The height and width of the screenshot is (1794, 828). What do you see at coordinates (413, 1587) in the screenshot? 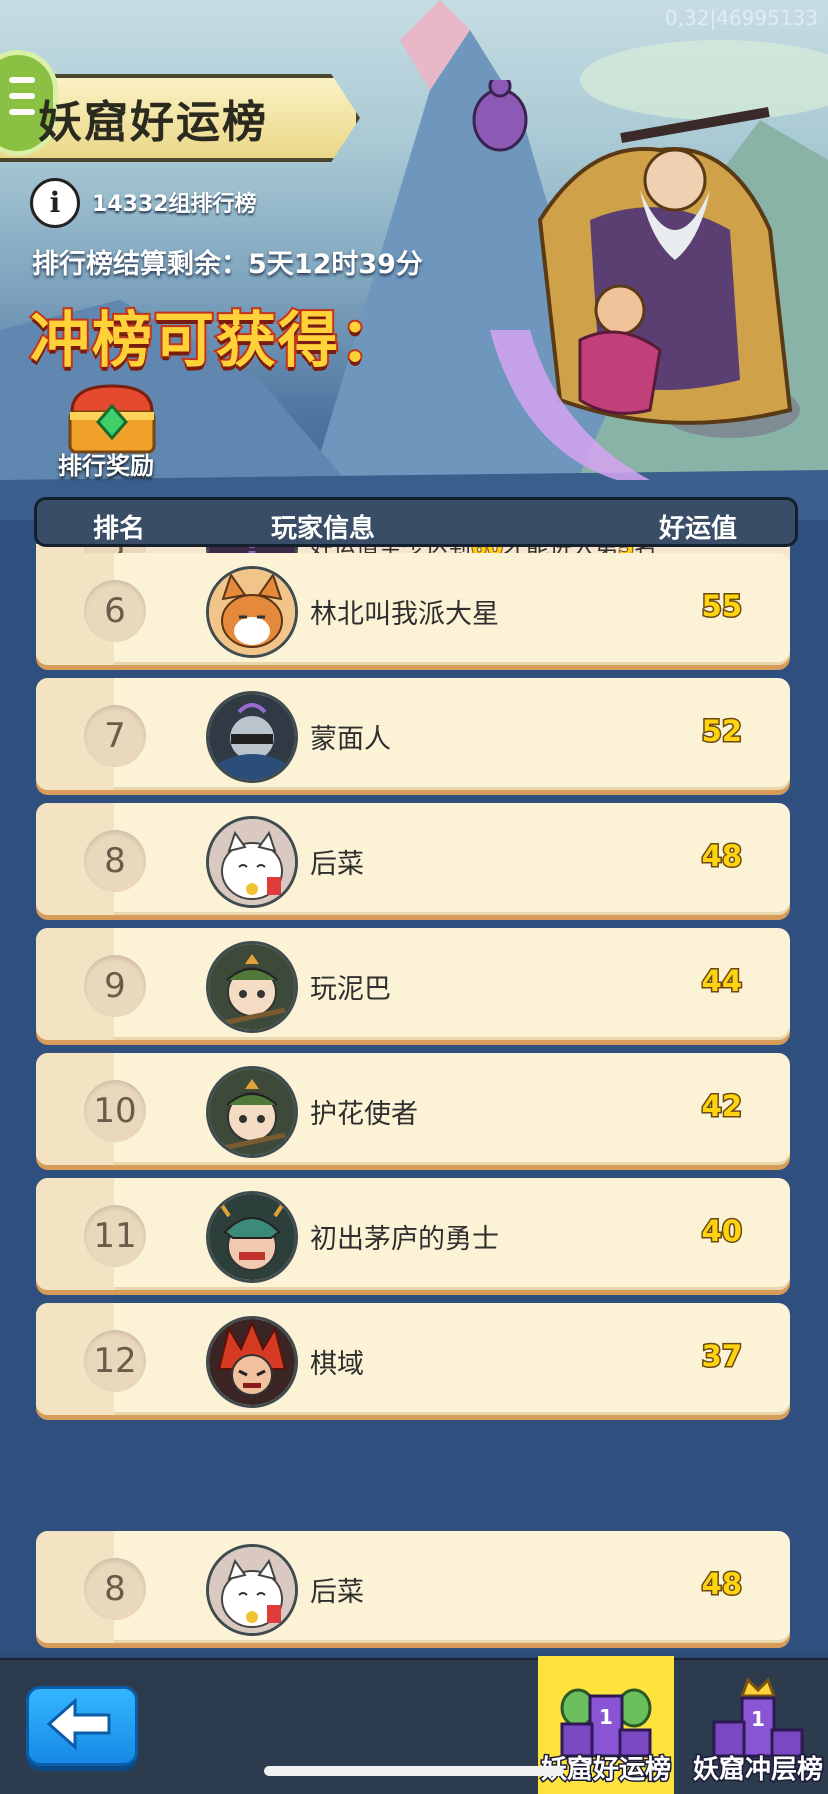
I see `my-rank-row: 8 后菜 48` at bounding box center [413, 1587].